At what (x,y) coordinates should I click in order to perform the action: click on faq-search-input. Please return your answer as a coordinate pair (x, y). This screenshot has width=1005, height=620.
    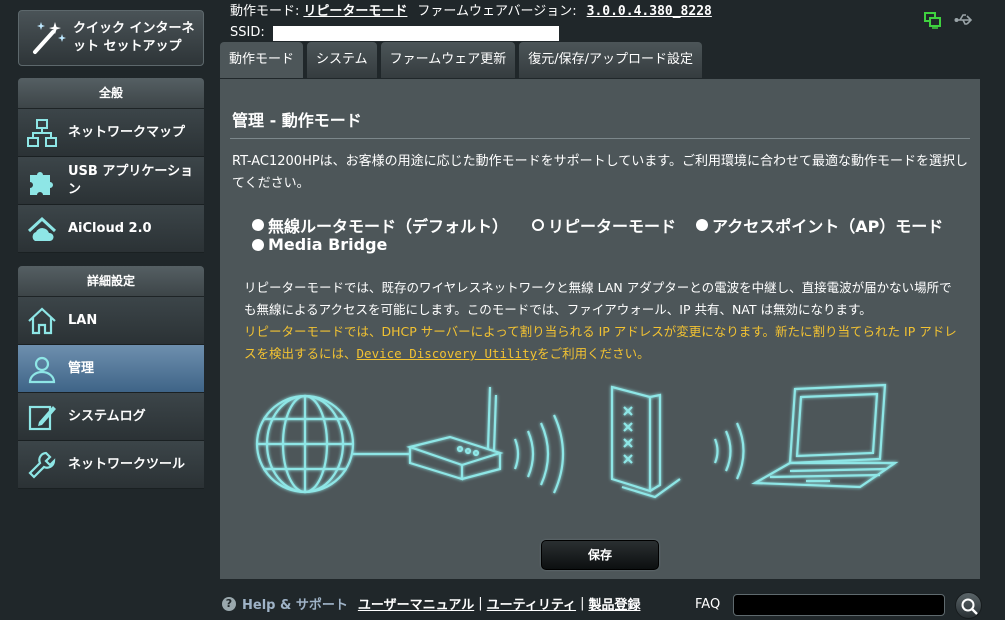
    Looking at the image, I should click on (839, 605).